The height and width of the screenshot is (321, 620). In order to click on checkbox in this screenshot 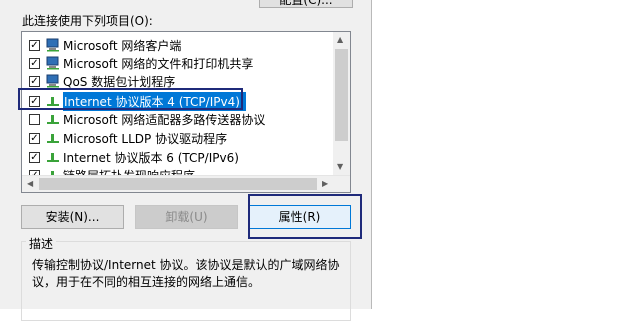, I will do `click(34, 119)`.